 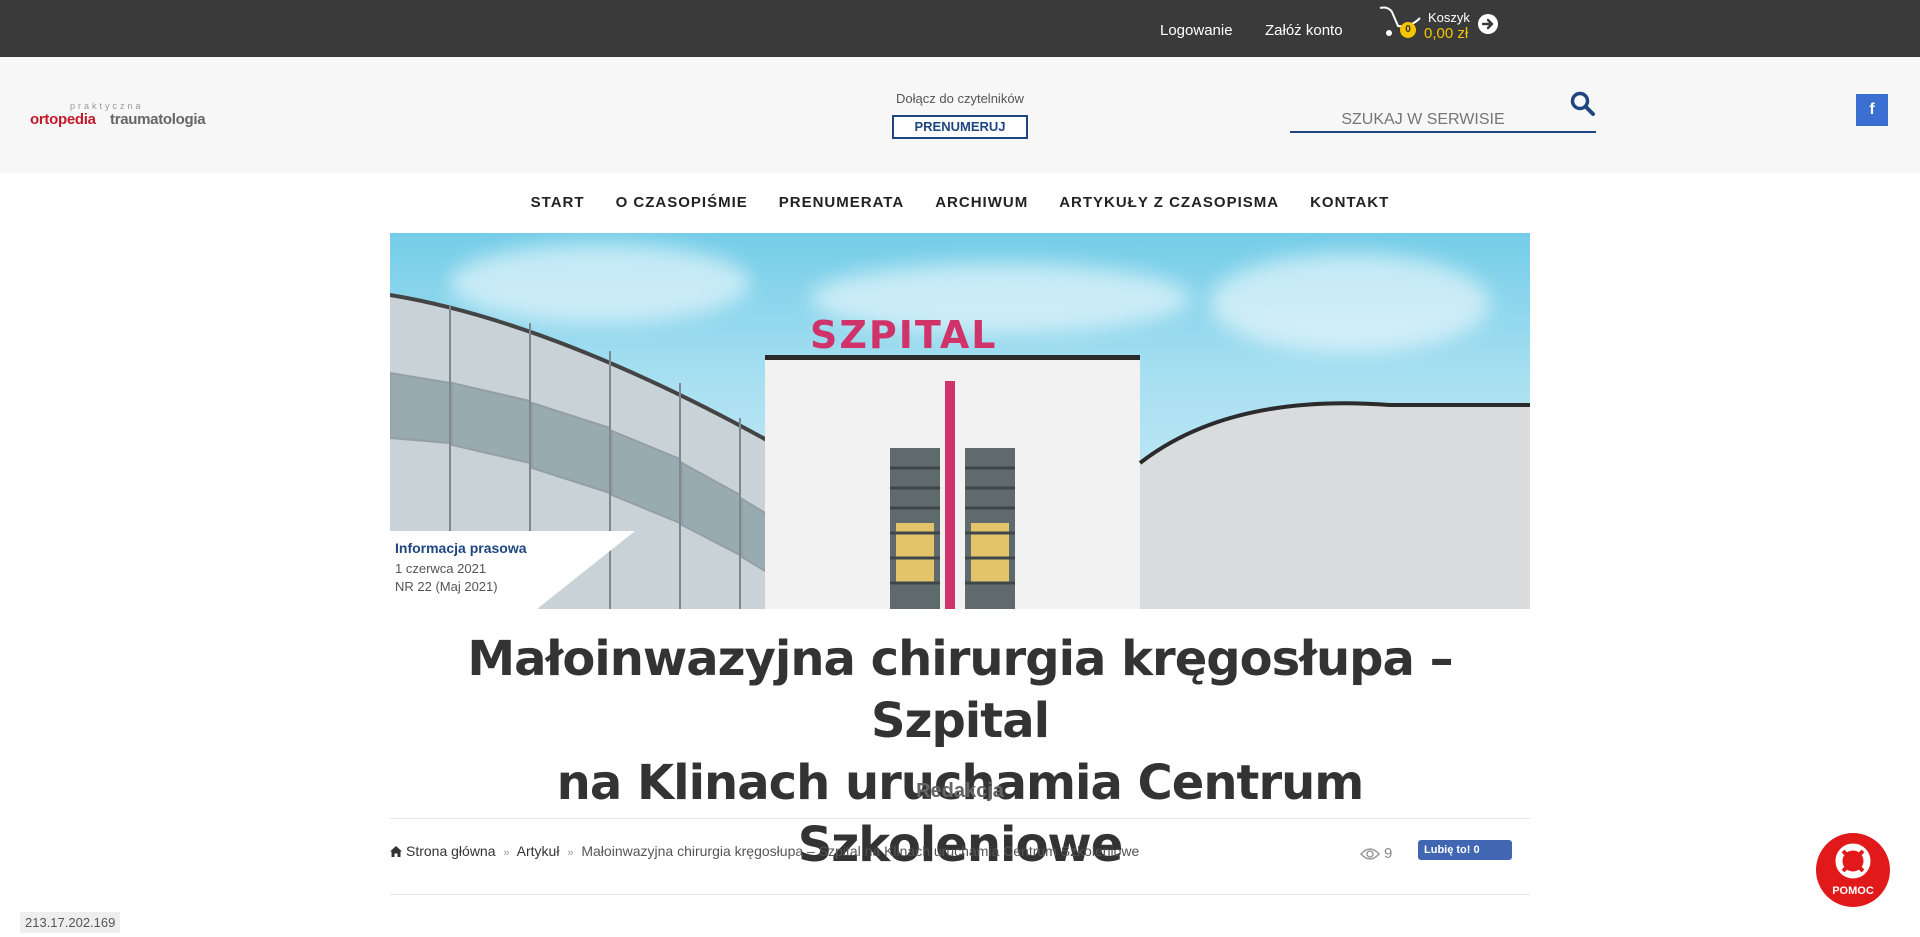 I want to click on site-logo: praktyczna ortopedia traumatologia, so click(x=120, y=121).